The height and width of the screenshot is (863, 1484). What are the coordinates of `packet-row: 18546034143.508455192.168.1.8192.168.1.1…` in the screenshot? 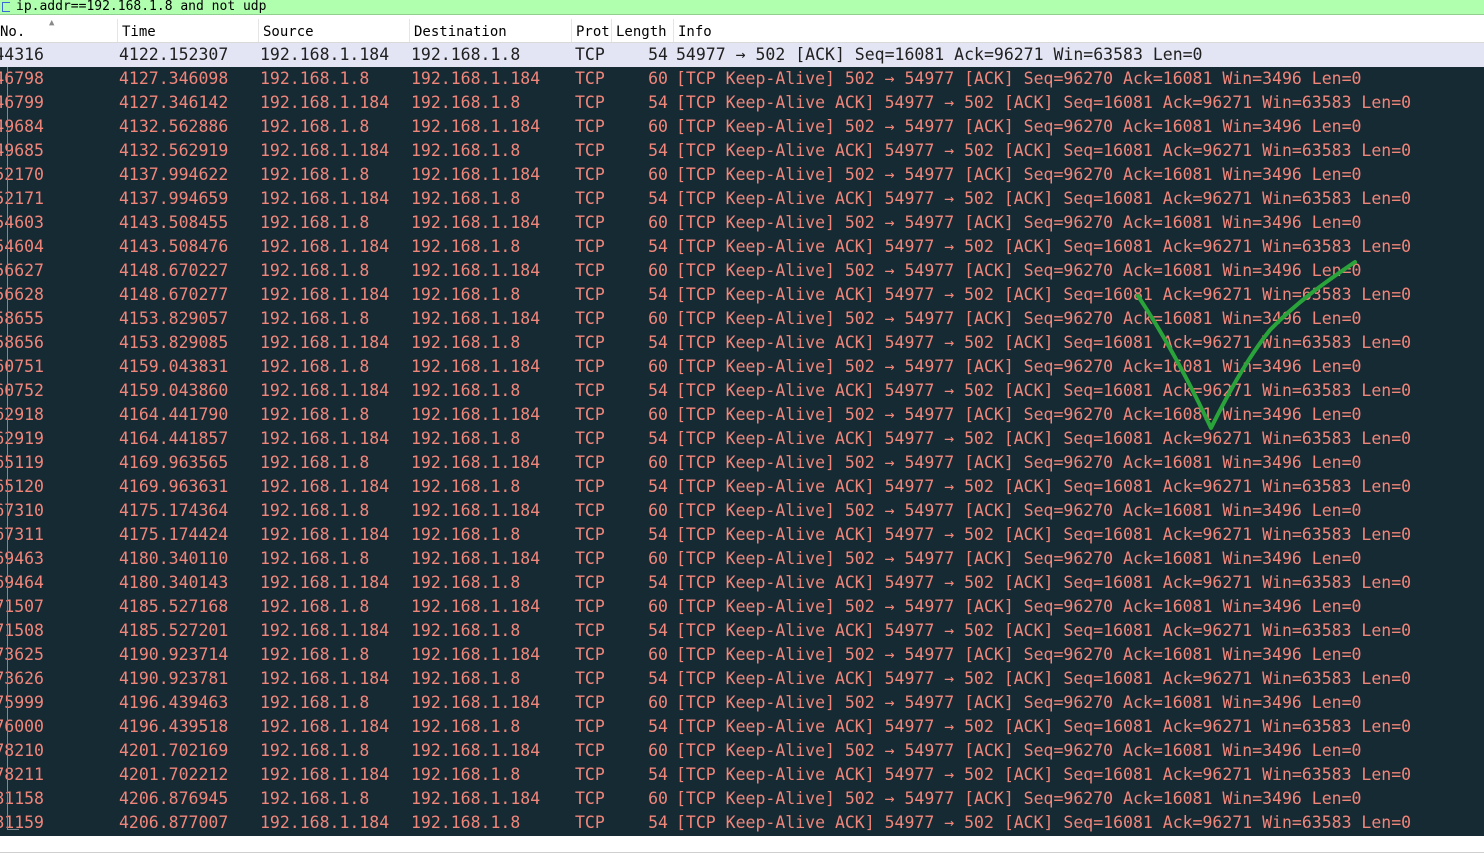 It's located at (742, 223).